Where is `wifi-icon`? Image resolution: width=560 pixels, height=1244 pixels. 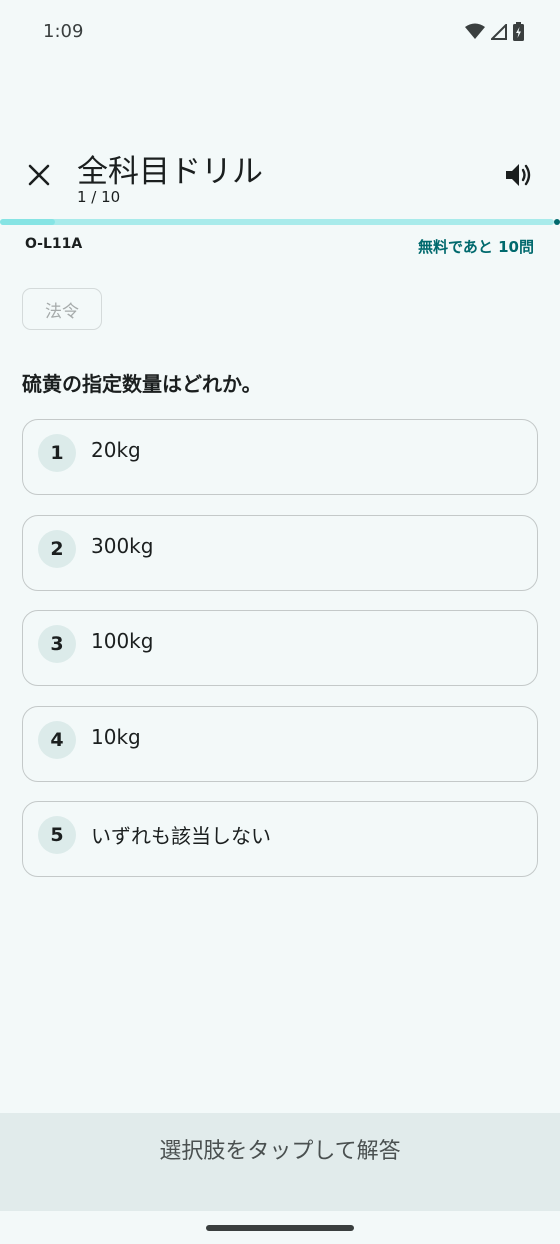
wifi-icon is located at coordinates (475, 33).